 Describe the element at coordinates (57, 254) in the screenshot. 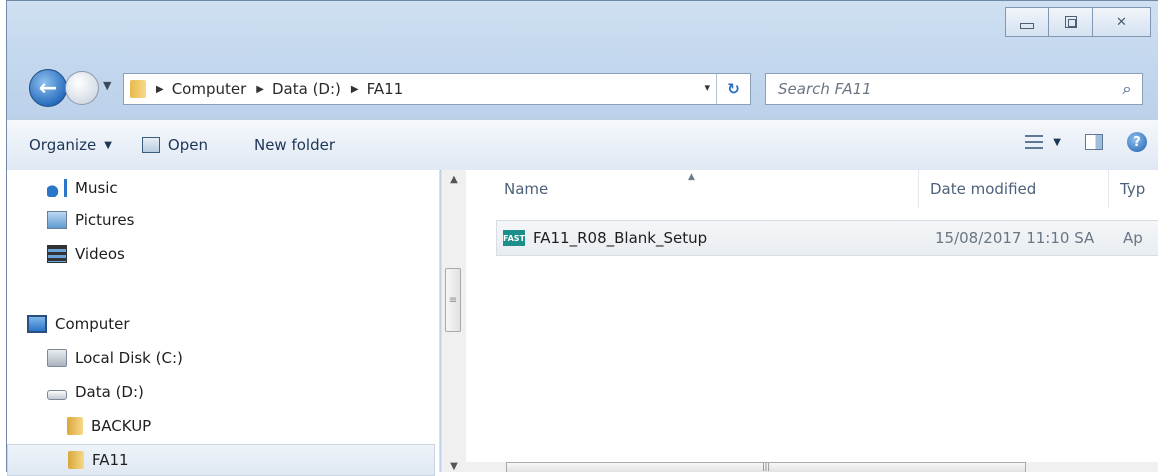

I see `videos-icon` at that location.